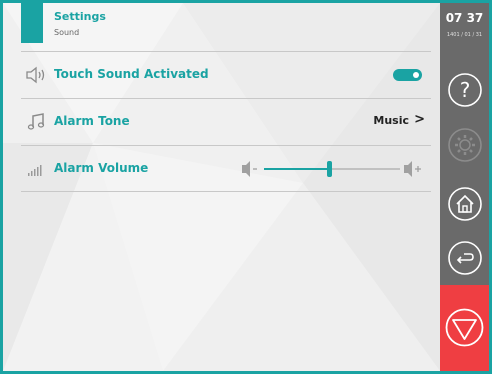 The width and height of the screenshot is (492, 374). I want to click on volume-bars-icon, so click(35, 170).